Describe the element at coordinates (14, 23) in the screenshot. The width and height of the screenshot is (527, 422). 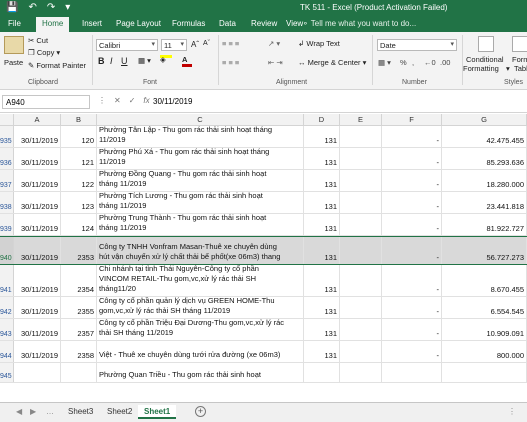
I see `tab-file: File` at that location.